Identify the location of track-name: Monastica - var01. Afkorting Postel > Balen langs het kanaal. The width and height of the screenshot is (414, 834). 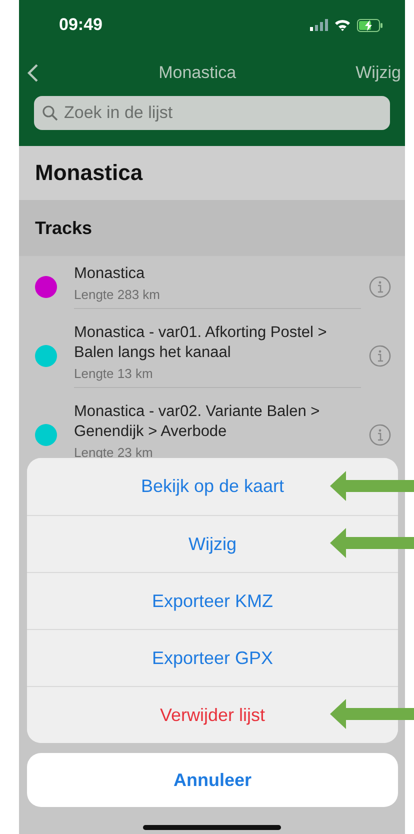
(201, 343).